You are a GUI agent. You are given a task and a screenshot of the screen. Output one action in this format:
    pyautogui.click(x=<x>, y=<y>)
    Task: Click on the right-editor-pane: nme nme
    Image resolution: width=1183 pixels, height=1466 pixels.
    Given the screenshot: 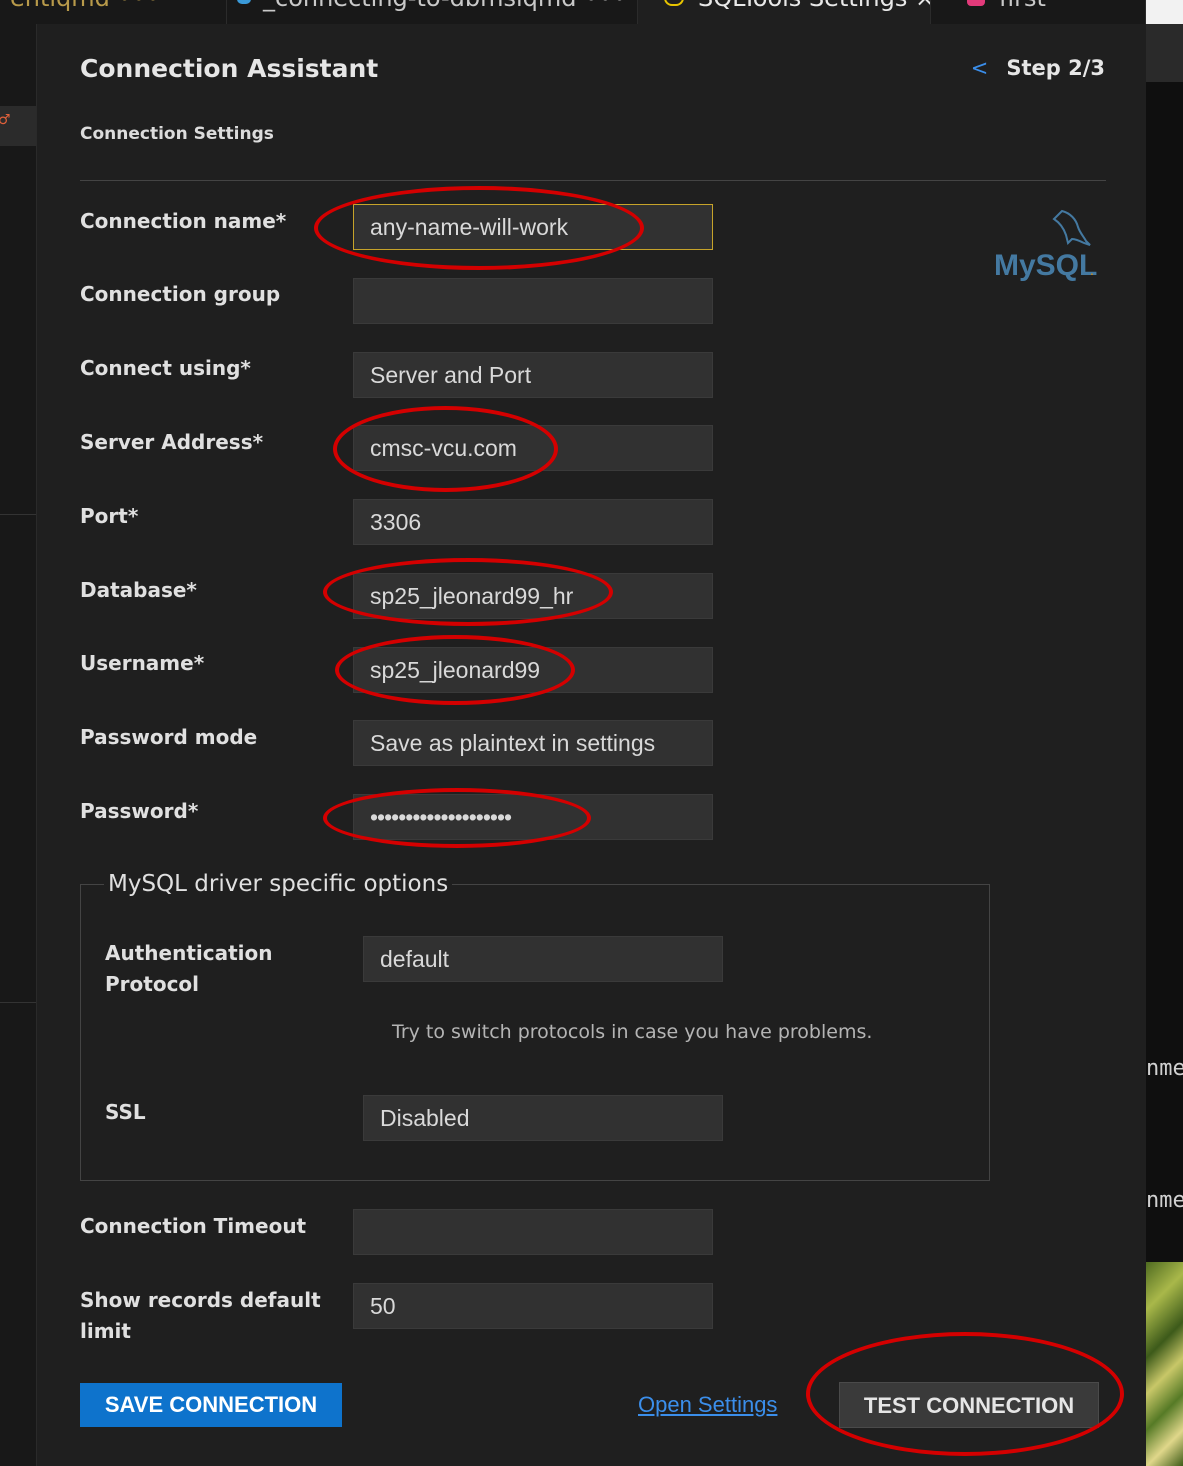 What is the action you would take?
    pyautogui.click(x=1164, y=733)
    